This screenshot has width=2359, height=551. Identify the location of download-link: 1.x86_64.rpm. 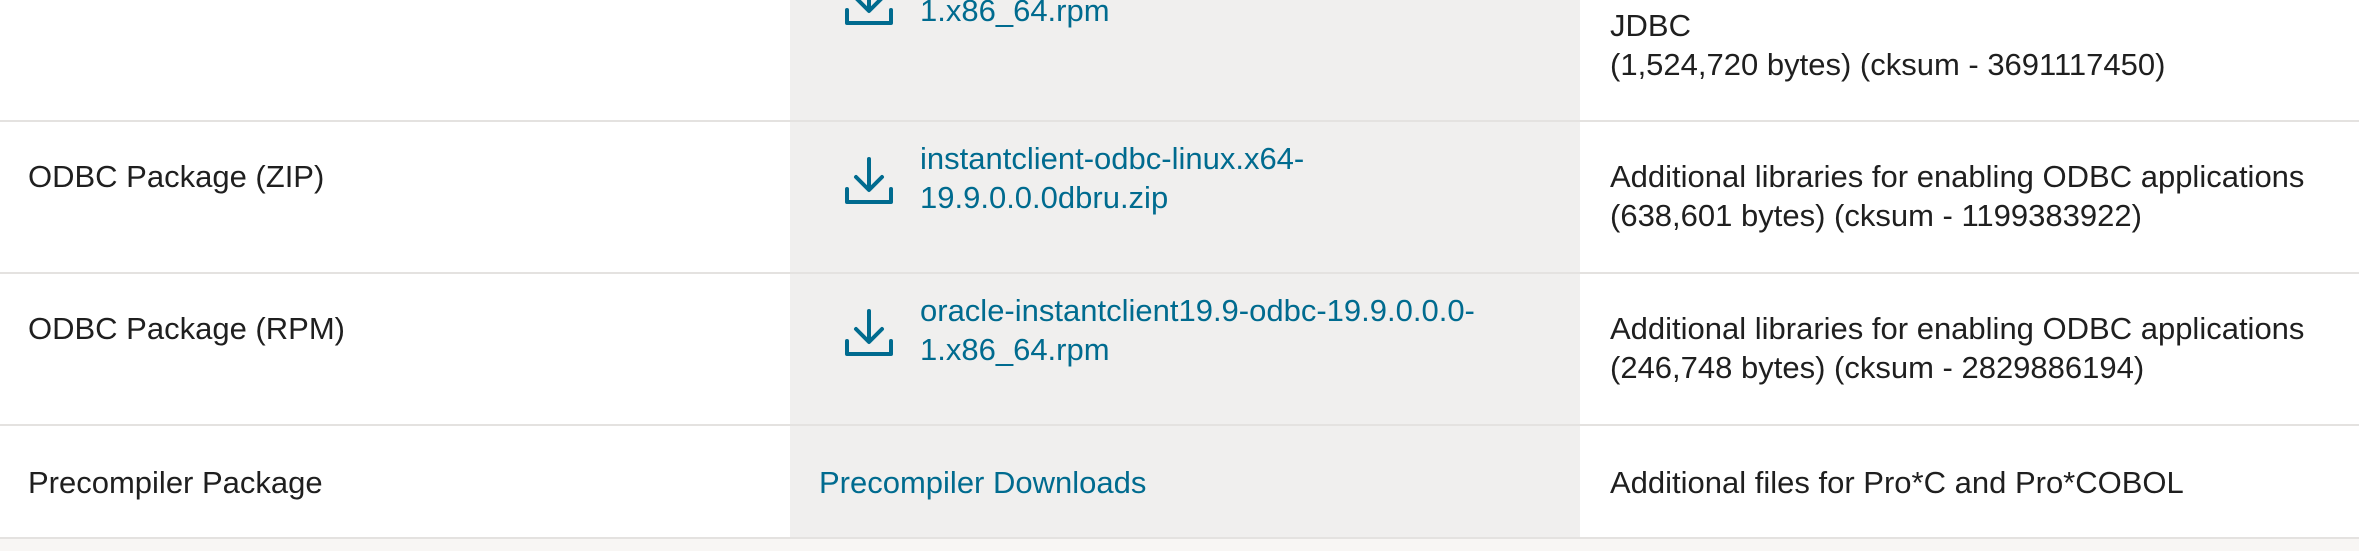
(1015, 15).